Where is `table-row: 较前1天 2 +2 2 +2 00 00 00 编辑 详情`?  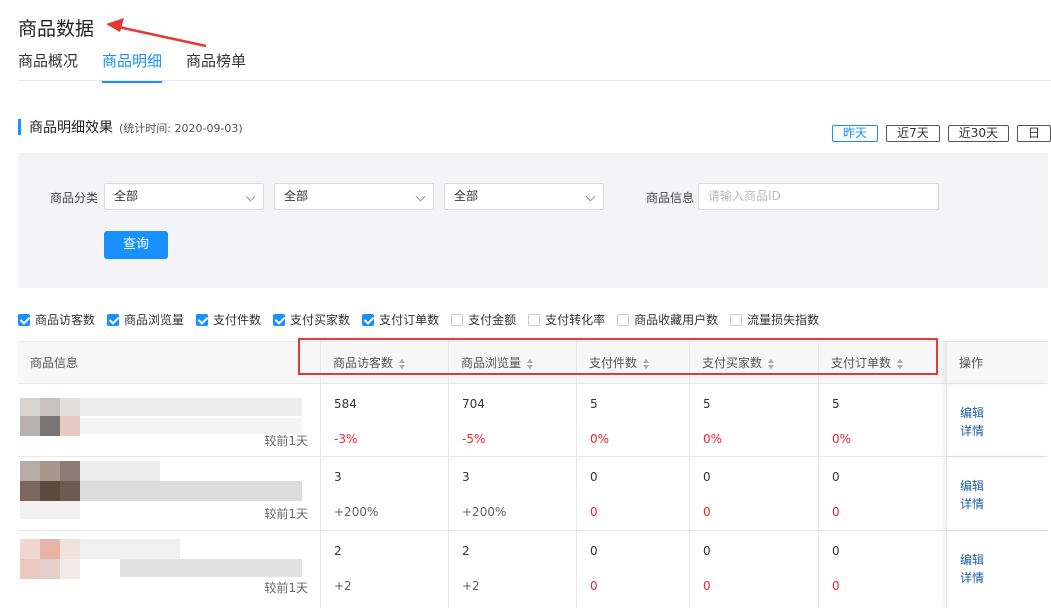 table-row: 较前1天 2 +2 2 +2 00 00 00 编辑 详情 is located at coordinates (533, 569).